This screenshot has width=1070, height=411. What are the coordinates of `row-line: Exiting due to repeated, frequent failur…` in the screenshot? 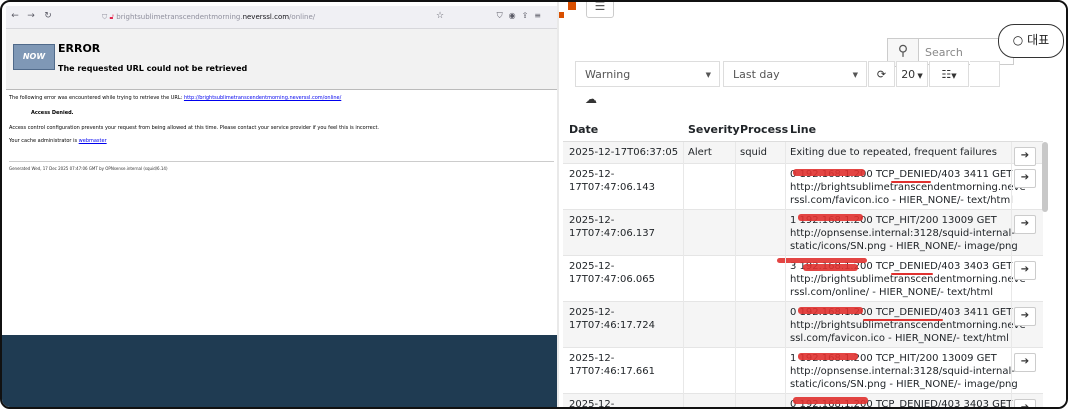 It's located at (893, 152).